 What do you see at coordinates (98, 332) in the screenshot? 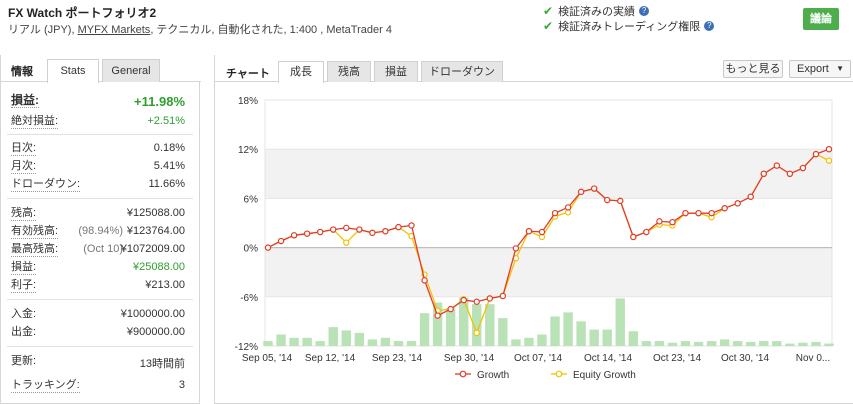
I see `stat-withdrawals: 出金: ¥900000.00` at bounding box center [98, 332].